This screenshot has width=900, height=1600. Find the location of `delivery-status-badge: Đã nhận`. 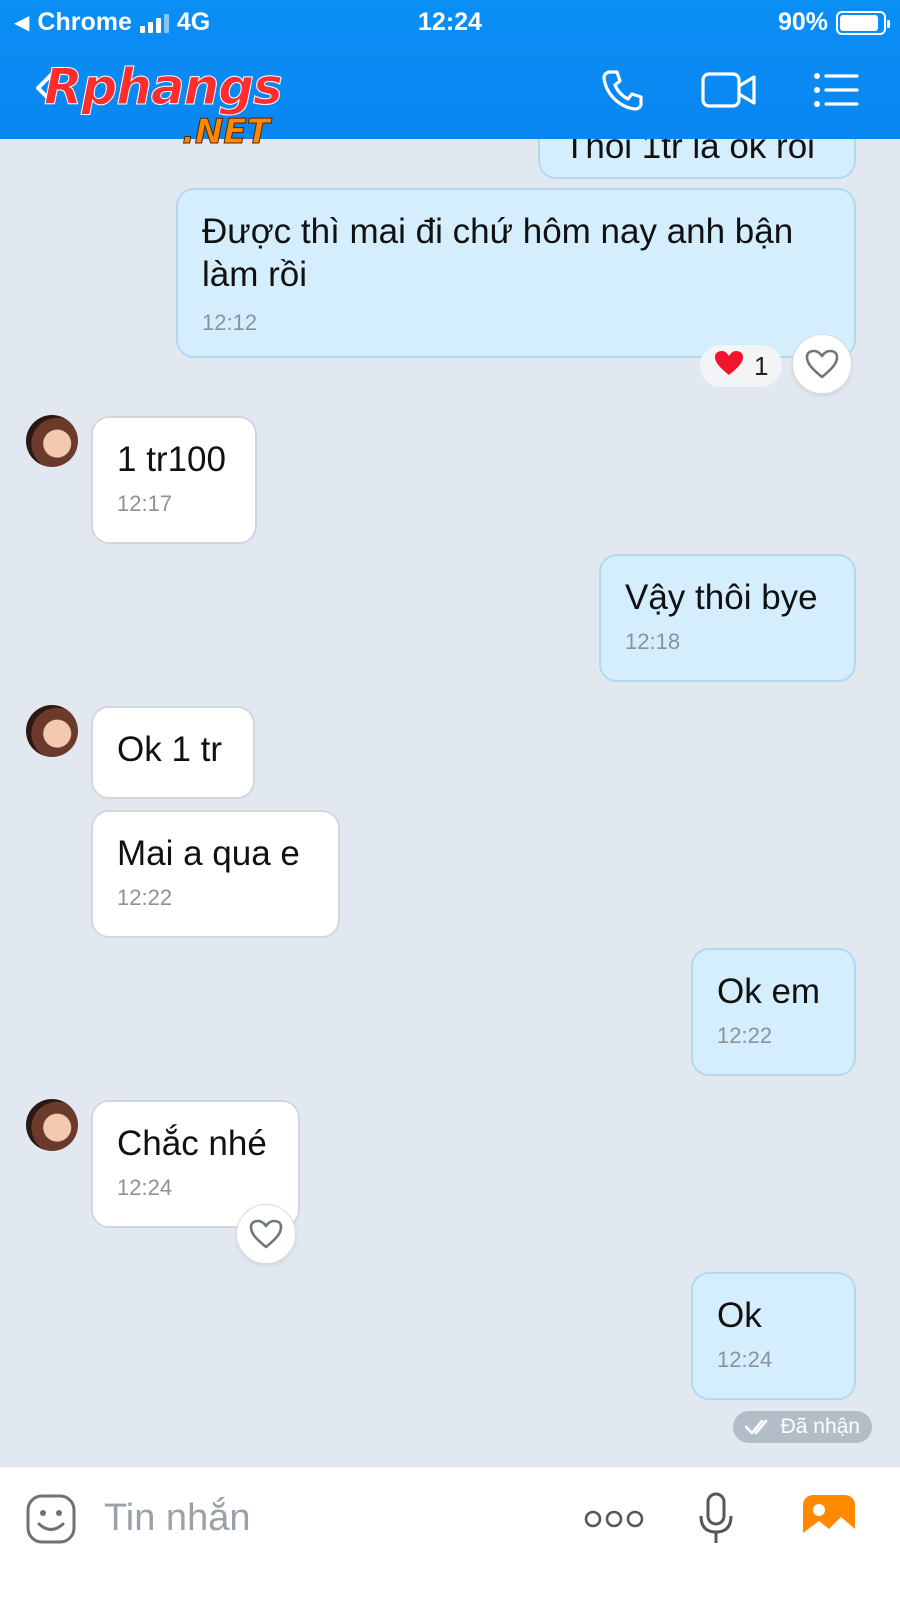

delivery-status-badge: Đã nhận is located at coordinates (802, 1427).